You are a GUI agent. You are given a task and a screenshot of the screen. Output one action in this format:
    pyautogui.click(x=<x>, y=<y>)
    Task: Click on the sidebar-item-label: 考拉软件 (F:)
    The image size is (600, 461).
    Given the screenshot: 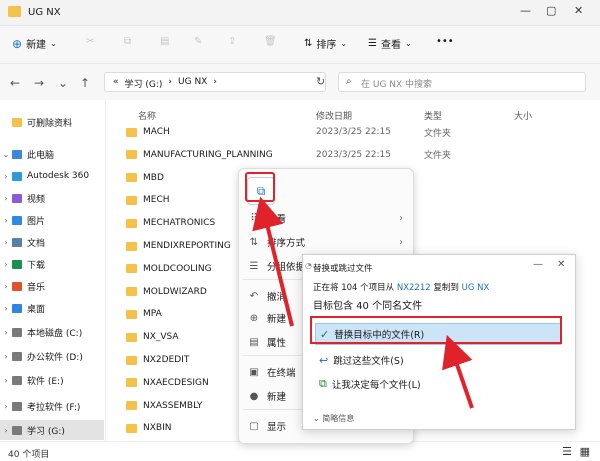 What is the action you would take?
    pyautogui.click(x=54, y=407)
    